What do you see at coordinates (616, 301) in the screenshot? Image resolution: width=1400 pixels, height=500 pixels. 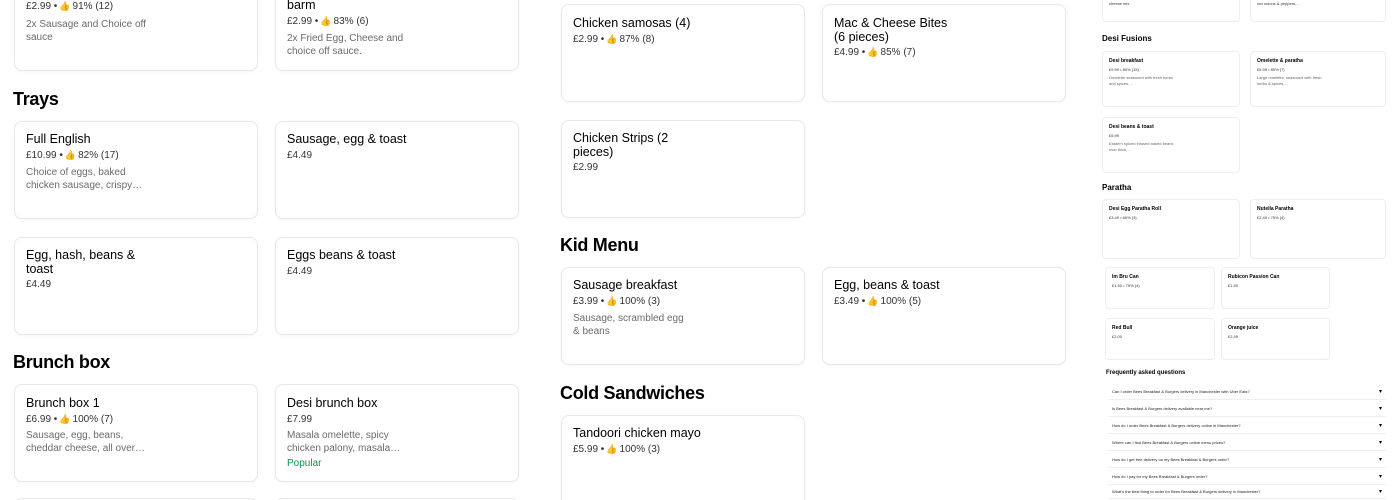 I see `item-meta: £3.99 • 👍 100% (3)` at bounding box center [616, 301].